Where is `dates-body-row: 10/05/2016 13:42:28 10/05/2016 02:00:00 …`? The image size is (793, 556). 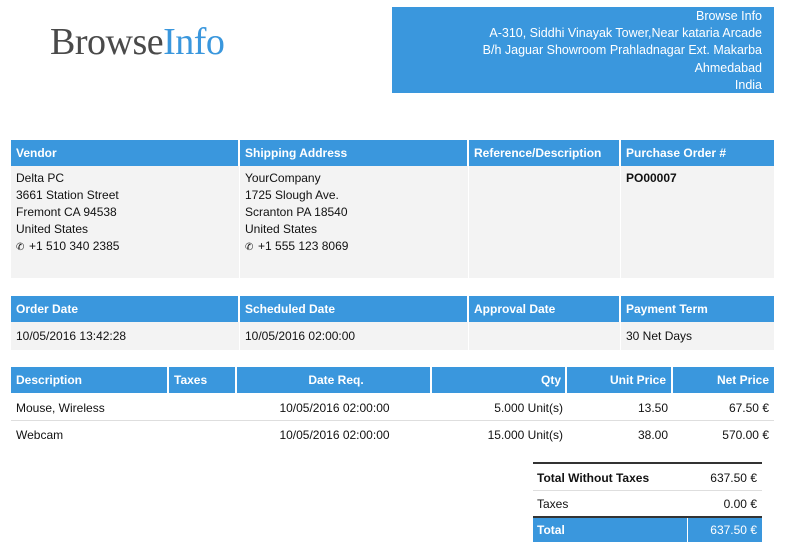
dates-body-row: 10/05/2016 13:42:28 10/05/2016 02:00:00 … is located at coordinates (392, 336).